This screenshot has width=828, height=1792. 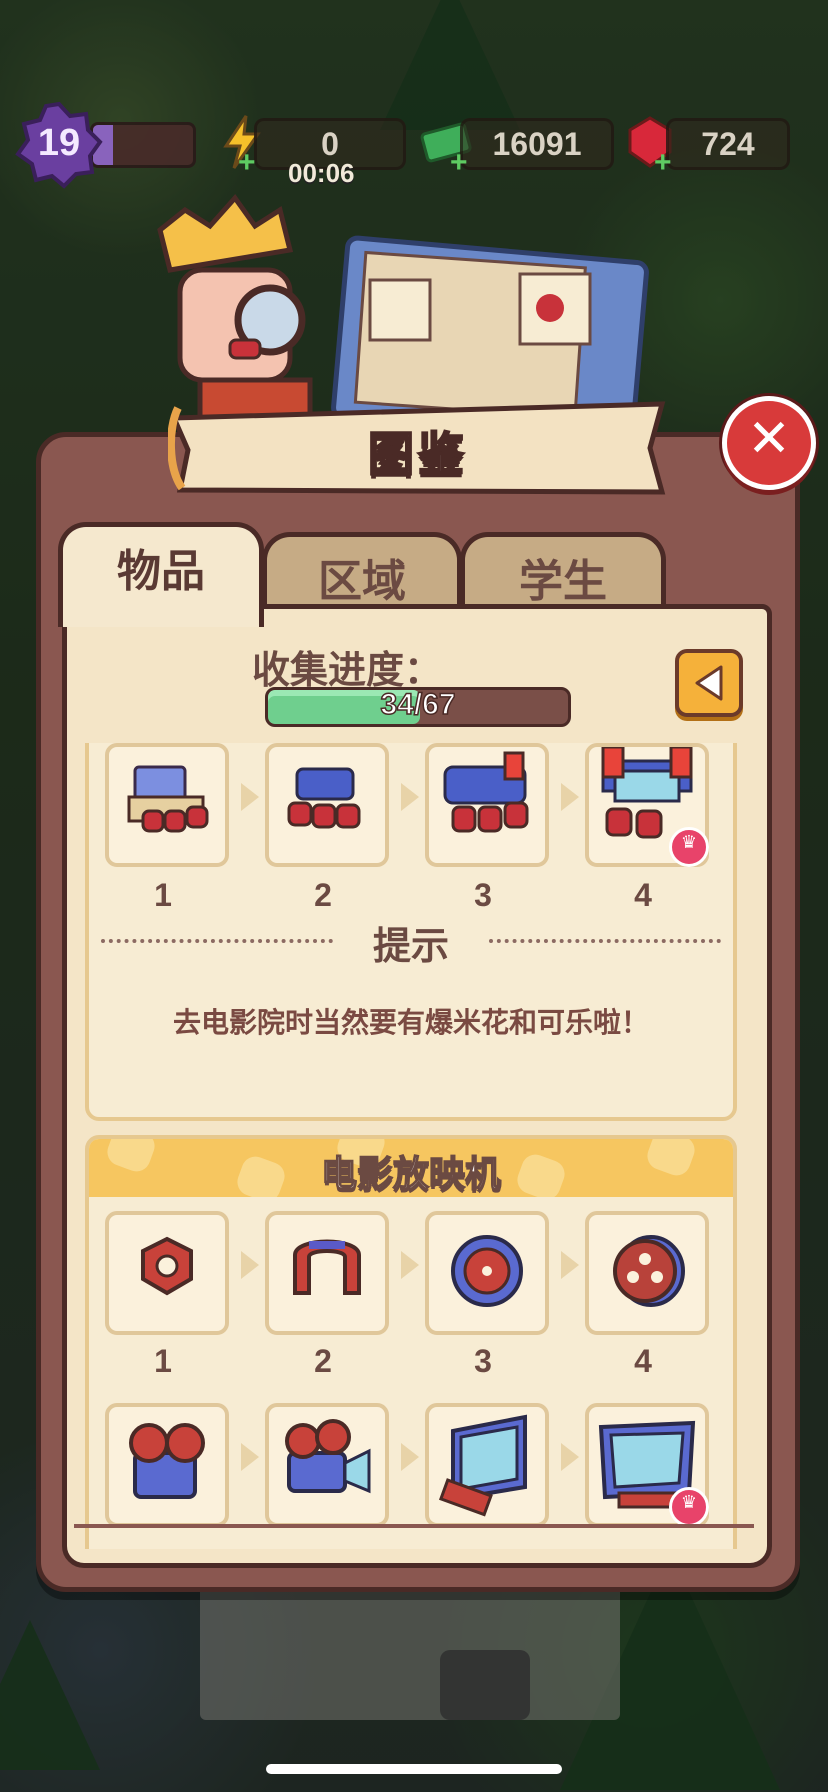 What do you see at coordinates (647, 805) in the screenshot?
I see `item-card-4: ♛` at bounding box center [647, 805].